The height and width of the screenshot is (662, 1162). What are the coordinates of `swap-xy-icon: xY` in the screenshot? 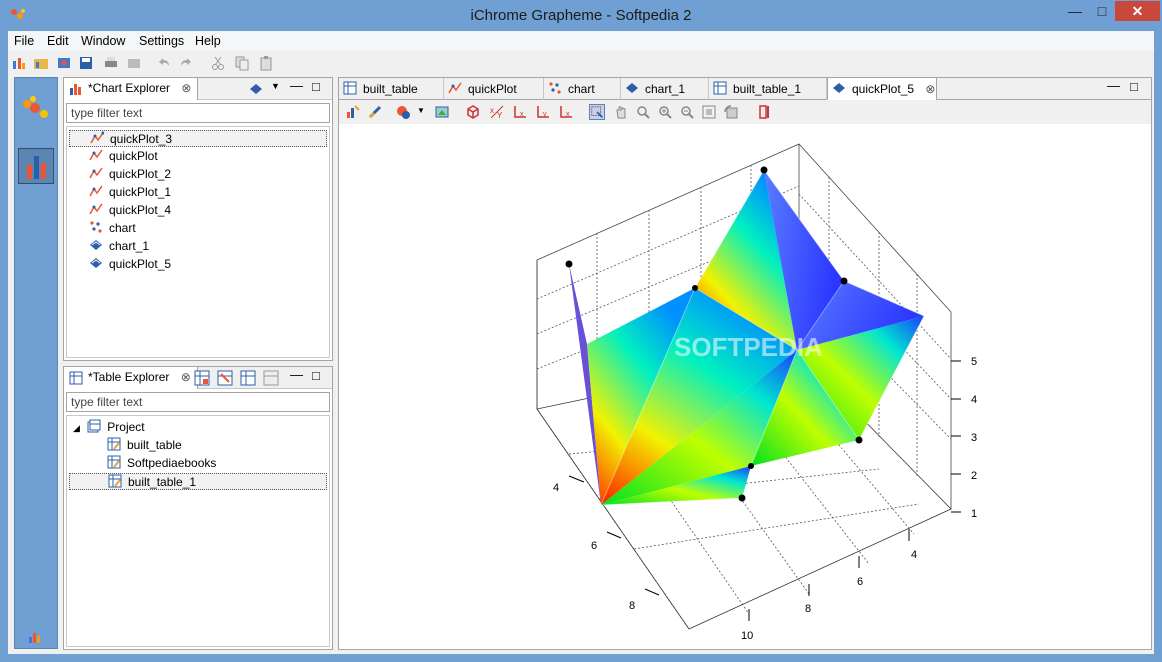 It's located at (497, 112).